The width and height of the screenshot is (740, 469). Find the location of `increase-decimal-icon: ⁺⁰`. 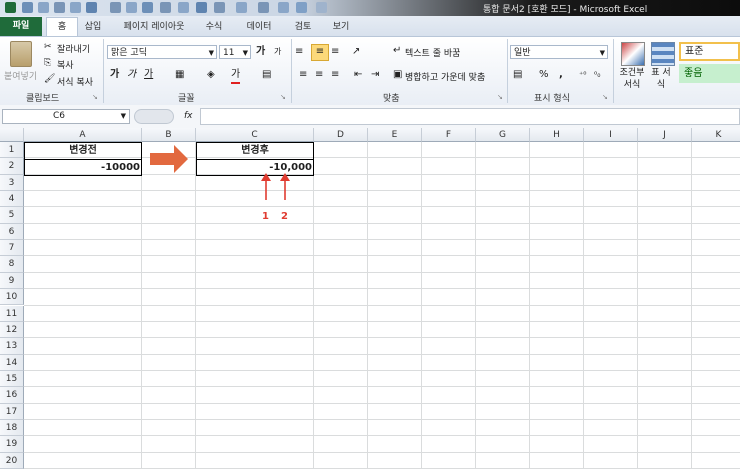

increase-decimal-icon: ⁺⁰ is located at coordinates (582, 75).